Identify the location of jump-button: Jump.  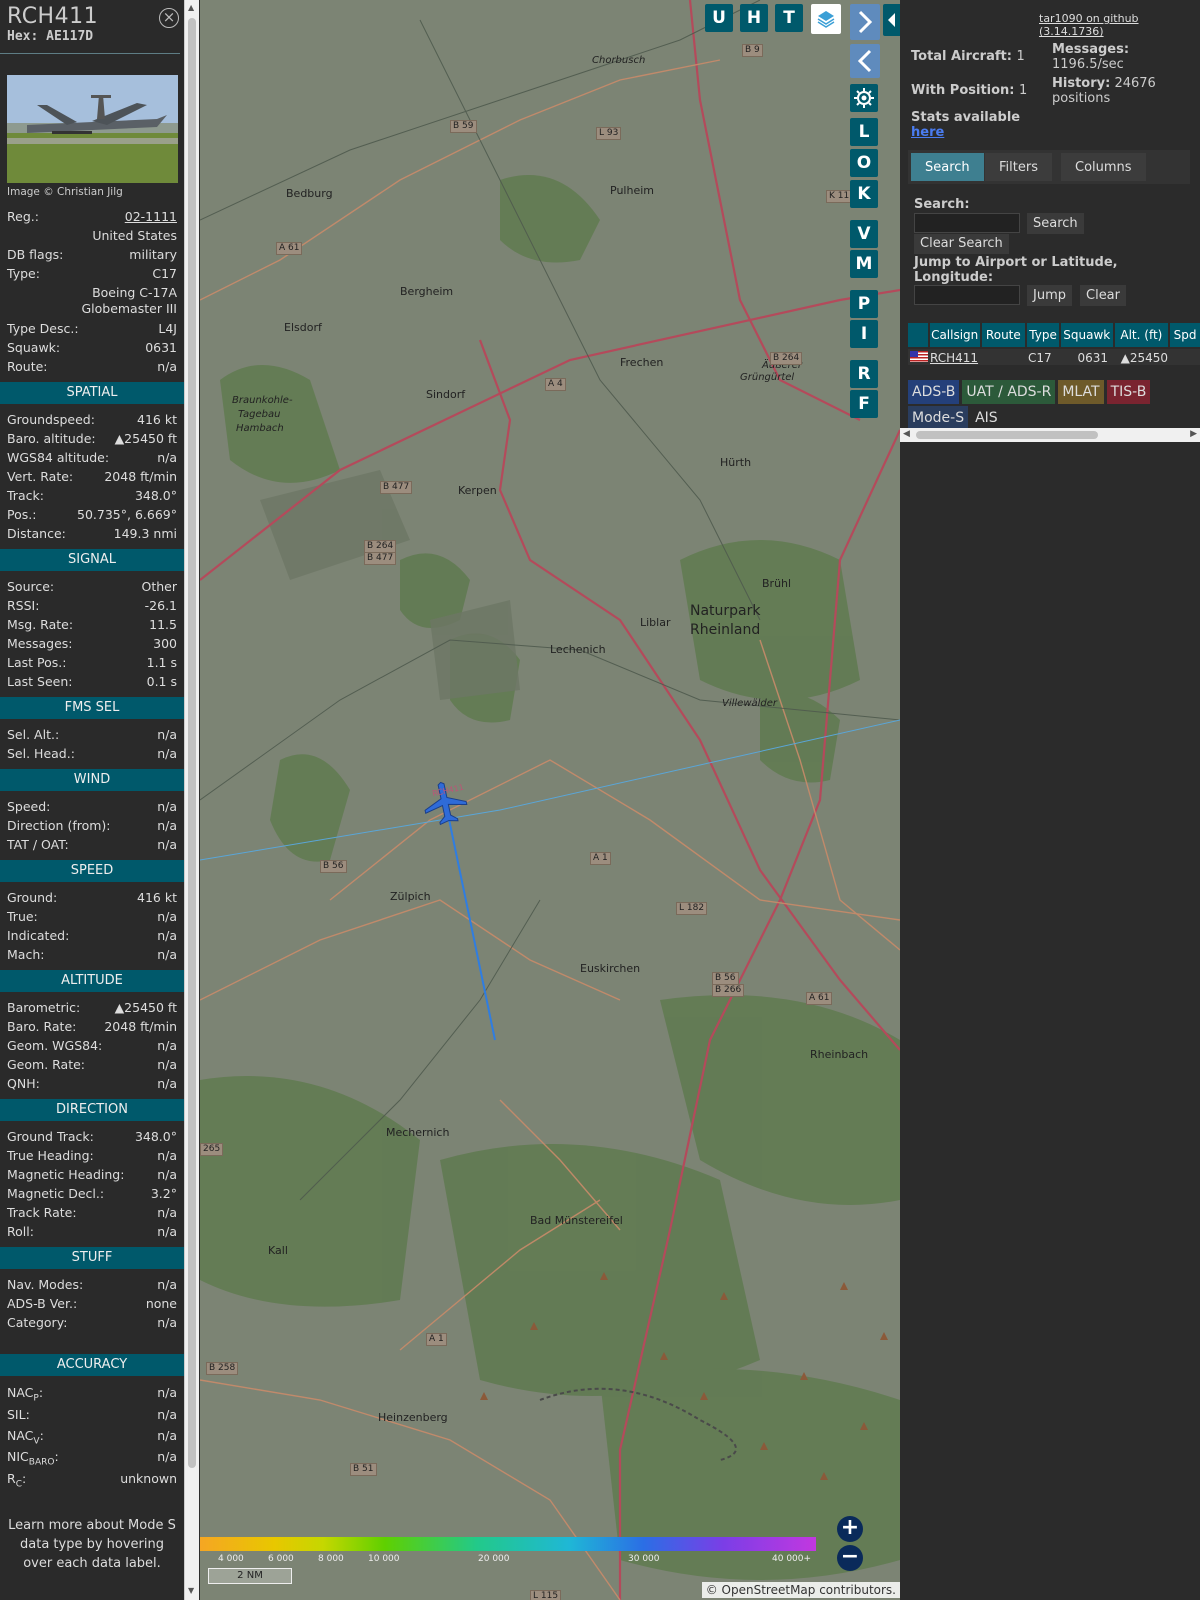
(1049, 295).